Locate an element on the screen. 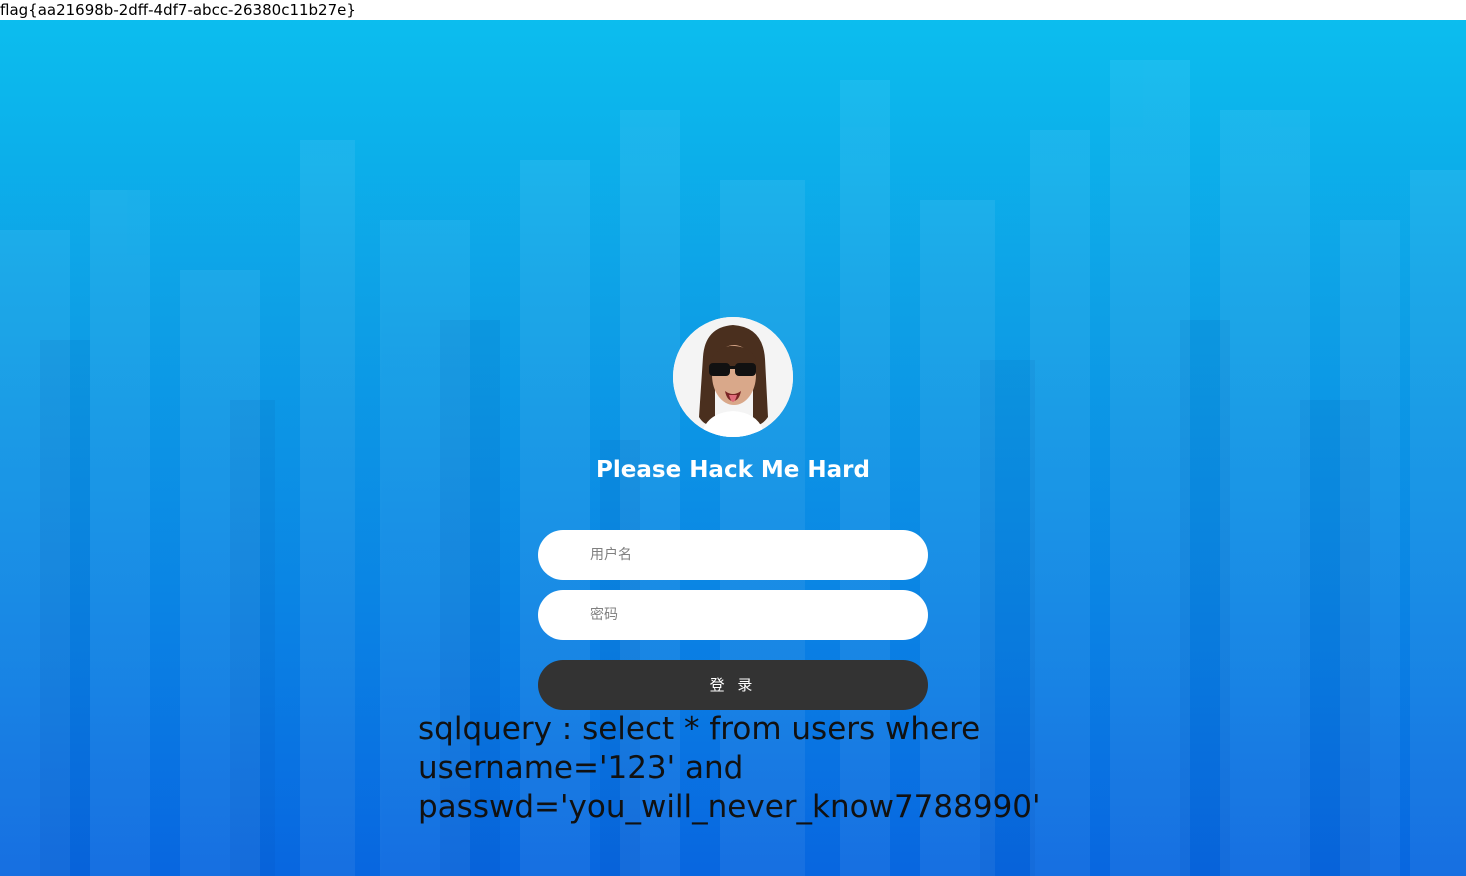 This screenshot has height=876, width=1466. page-title: Please Hack Me Hard is located at coordinates (733, 470).